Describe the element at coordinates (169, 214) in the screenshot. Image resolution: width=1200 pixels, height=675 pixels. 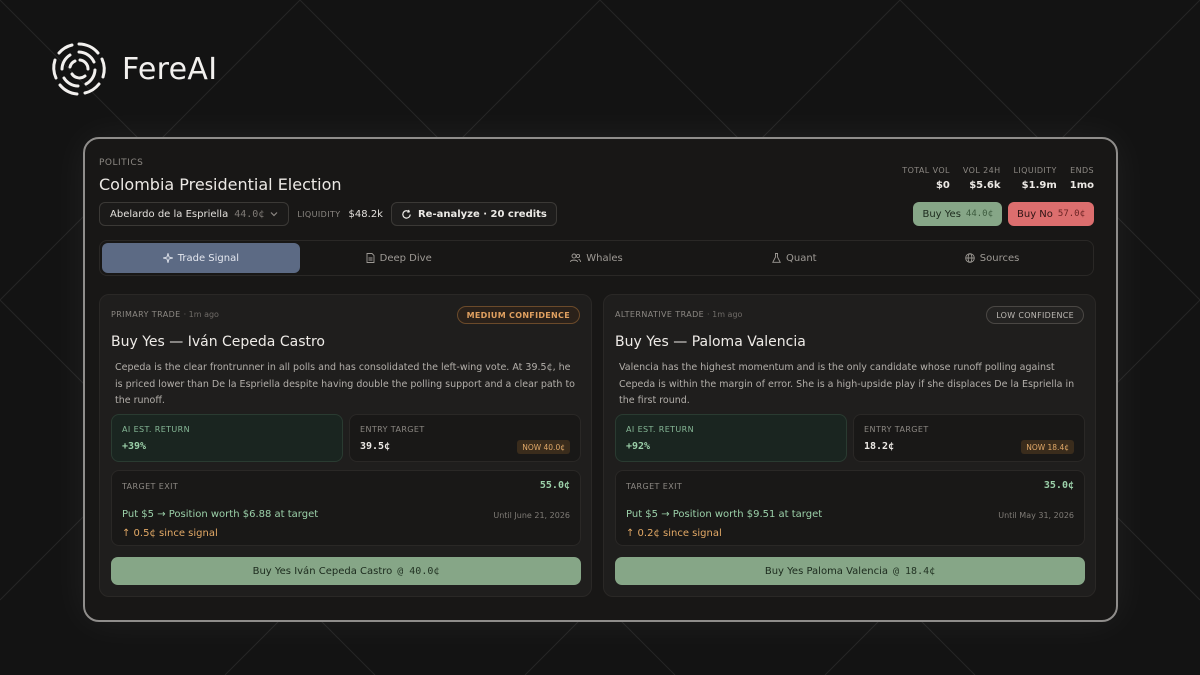
I see `candidate-name: Abelardo de la Espriella` at that location.